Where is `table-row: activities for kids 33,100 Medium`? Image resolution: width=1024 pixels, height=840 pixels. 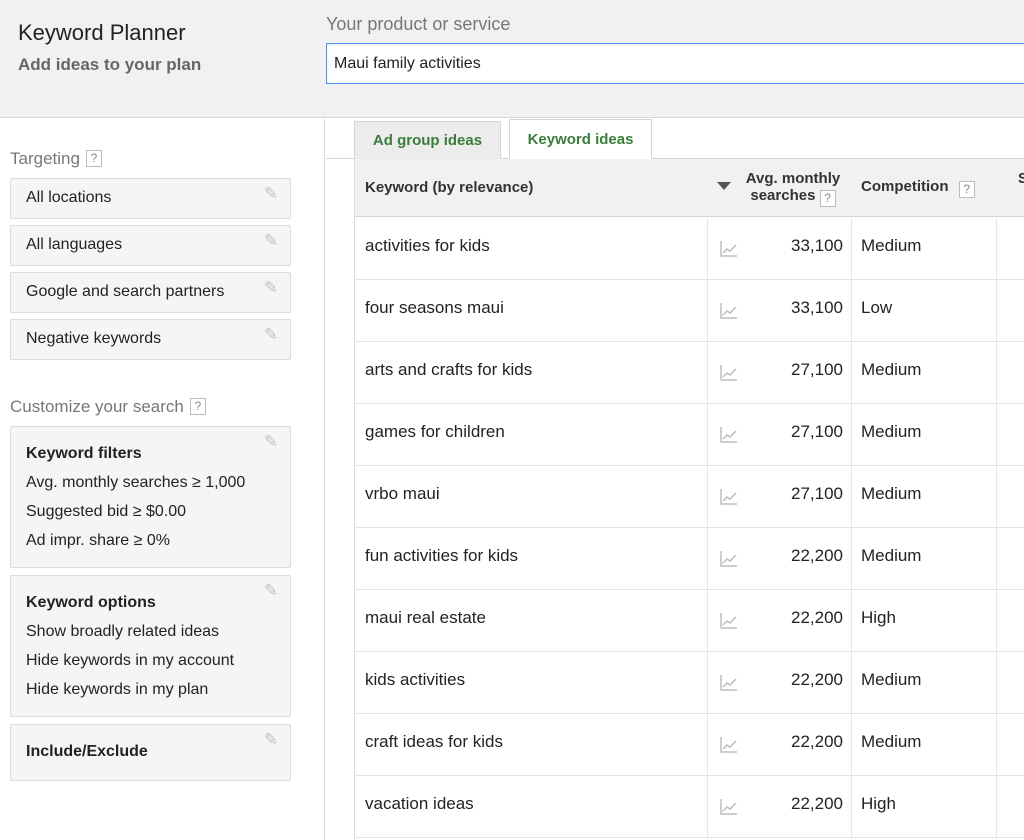
table-row: activities for kids 33,100 Medium is located at coordinates (689, 249).